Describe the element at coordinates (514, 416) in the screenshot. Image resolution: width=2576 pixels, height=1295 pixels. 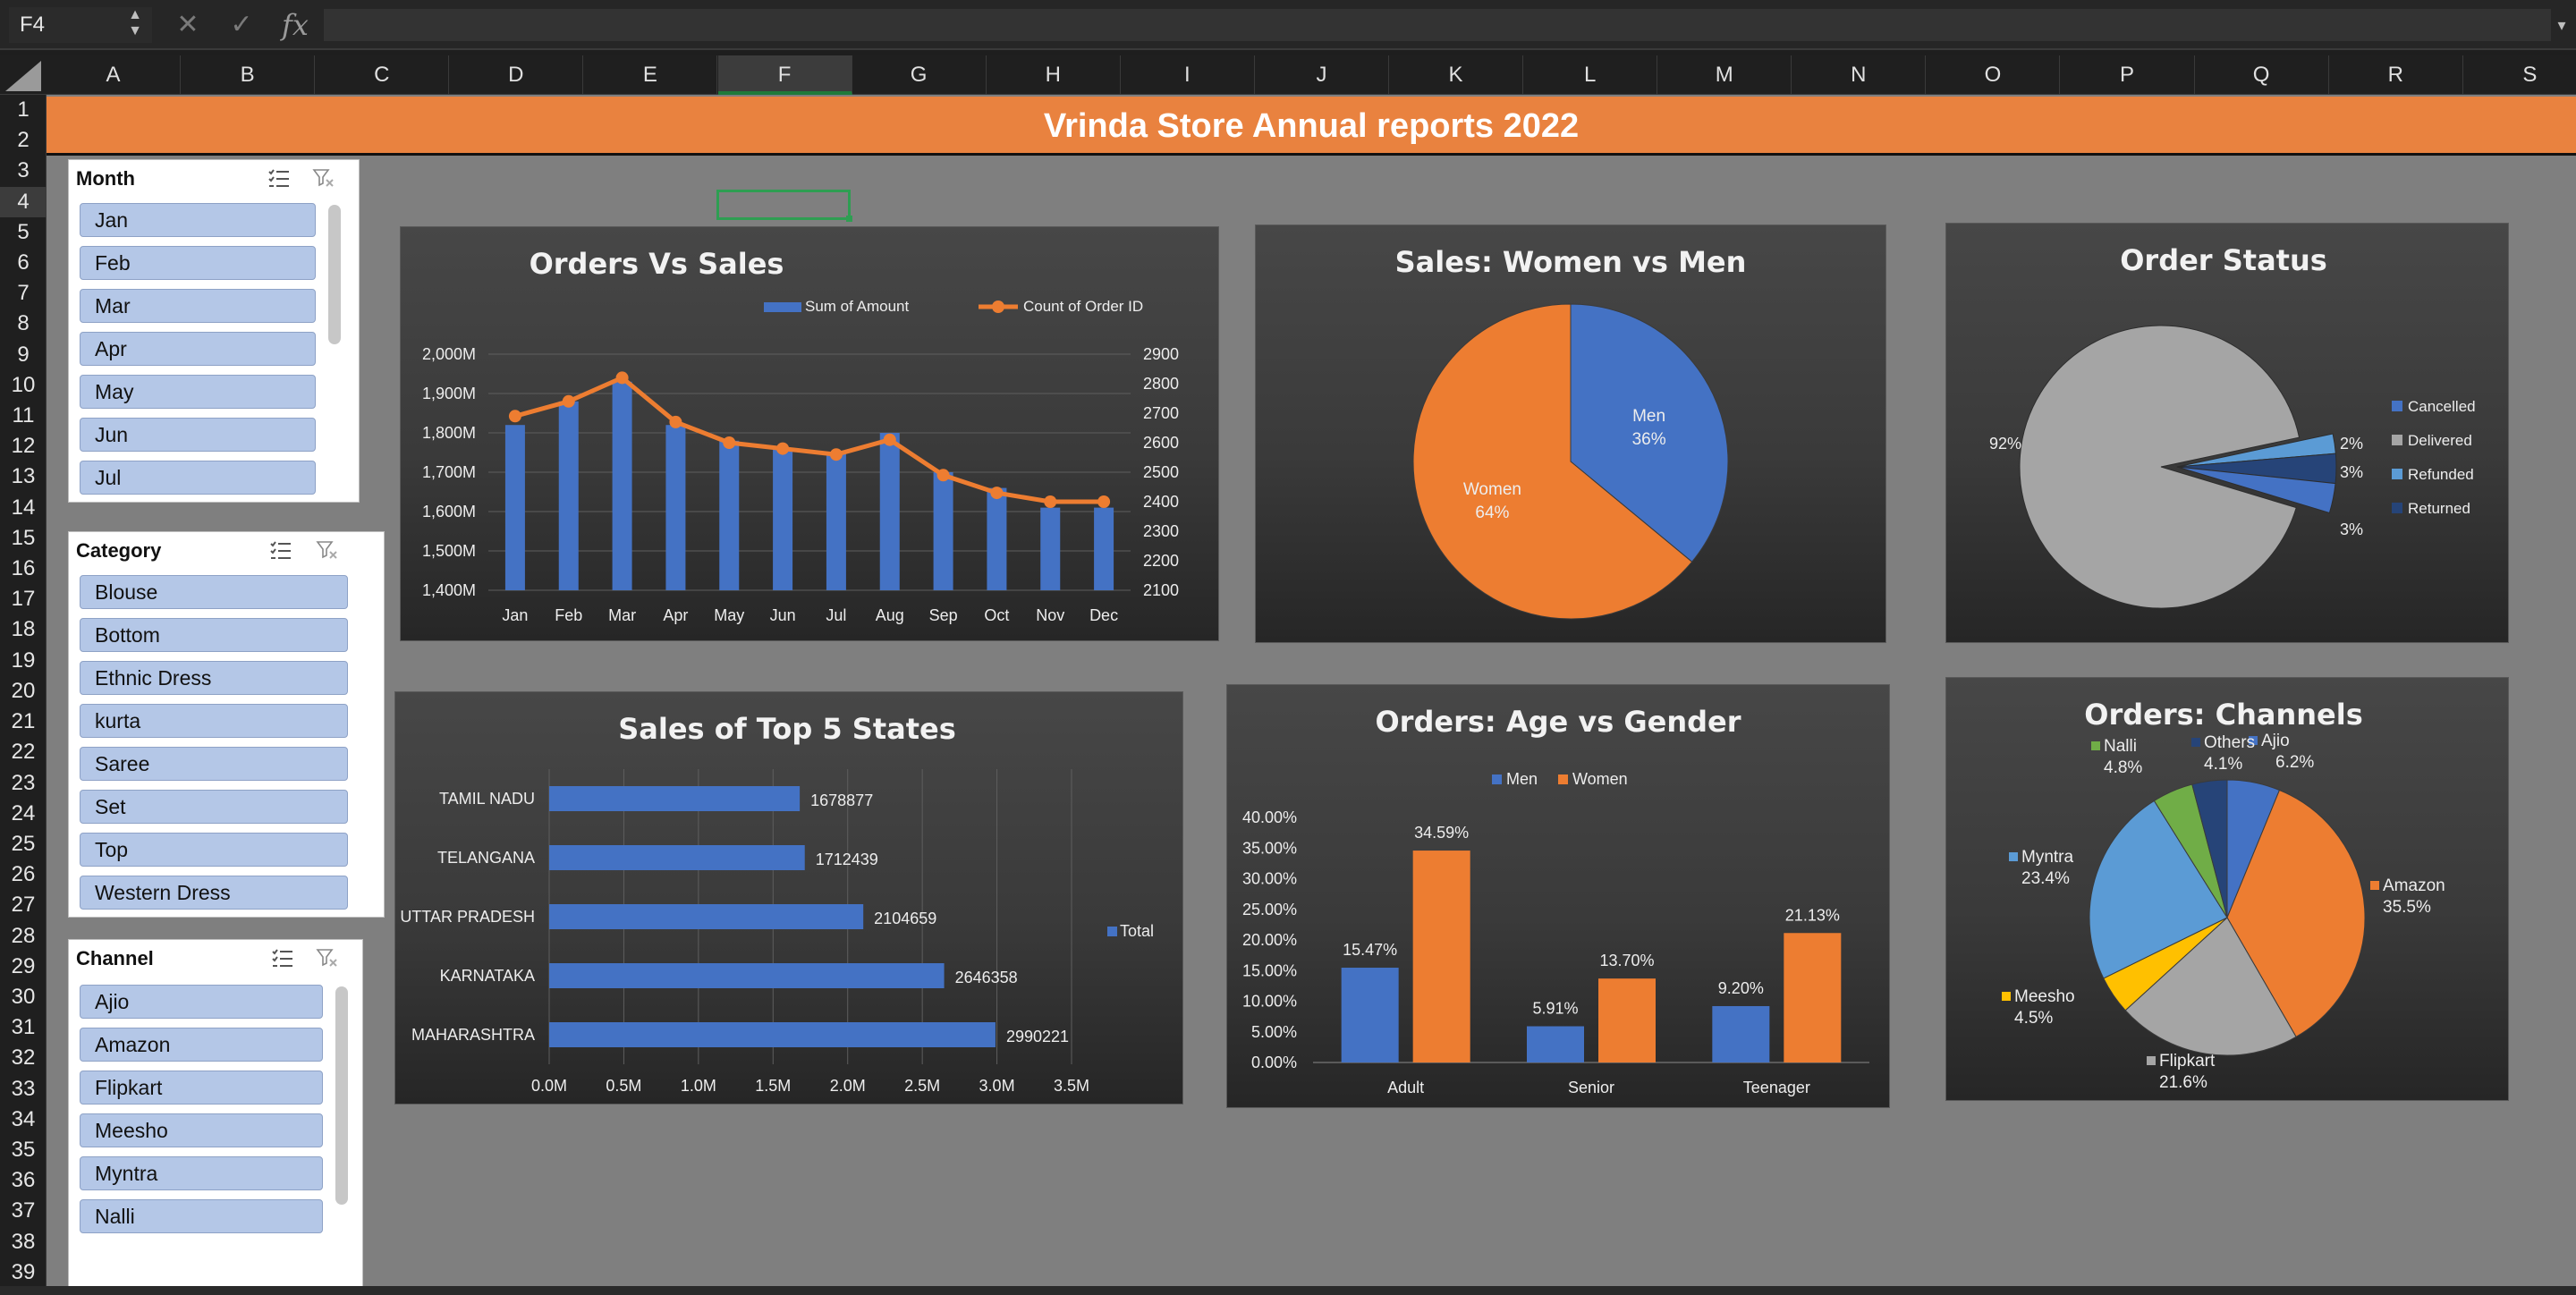
I see `point-count-of-order-id-jan` at that location.